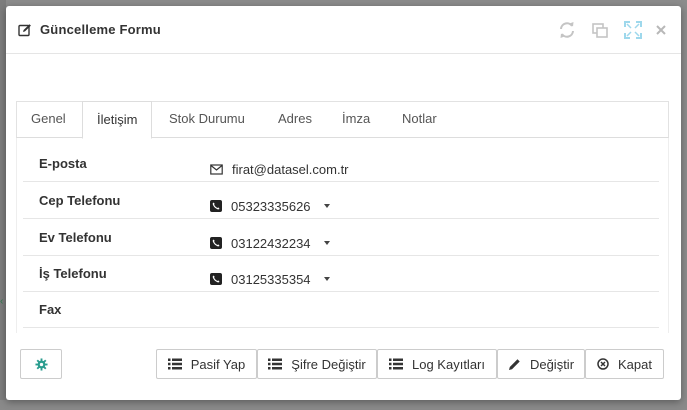 Image resolution: width=687 pixels, height=410 pixels. Describe the element at coordinates (341, 274) in the screenshot. I see `work-phone-row: İş Telefonu 03125335354` at that location.